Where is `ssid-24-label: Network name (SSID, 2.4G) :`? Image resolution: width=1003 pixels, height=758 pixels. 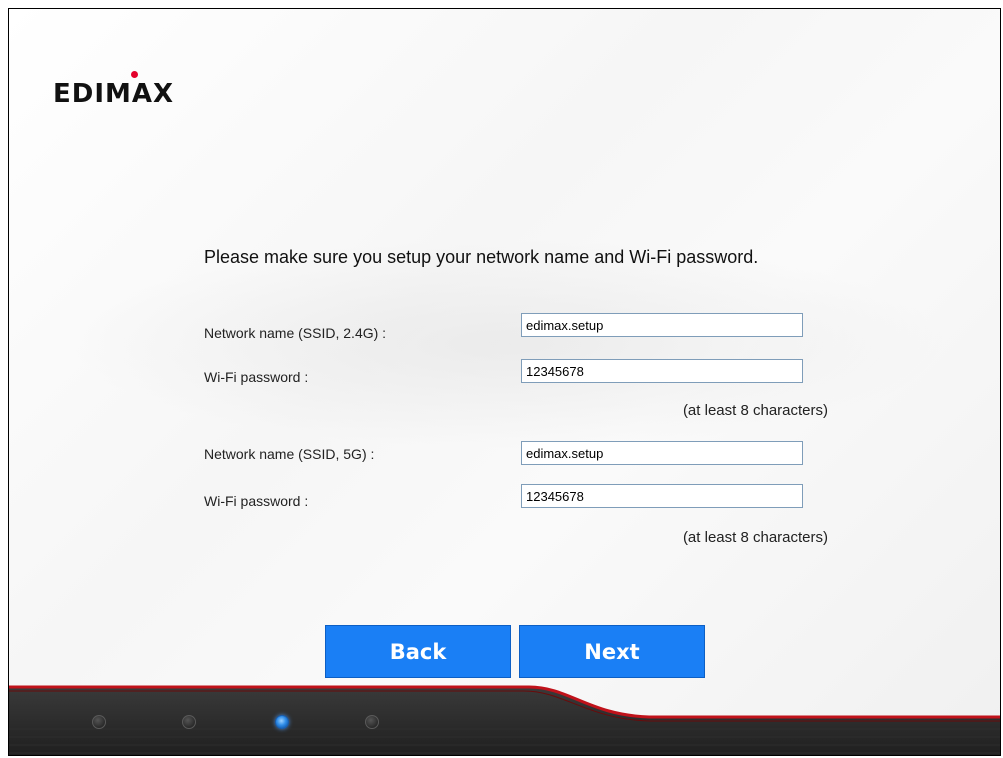 ssid-24-label: Network name (SSID, 2.4G) : is located at coordinates (295, 333).